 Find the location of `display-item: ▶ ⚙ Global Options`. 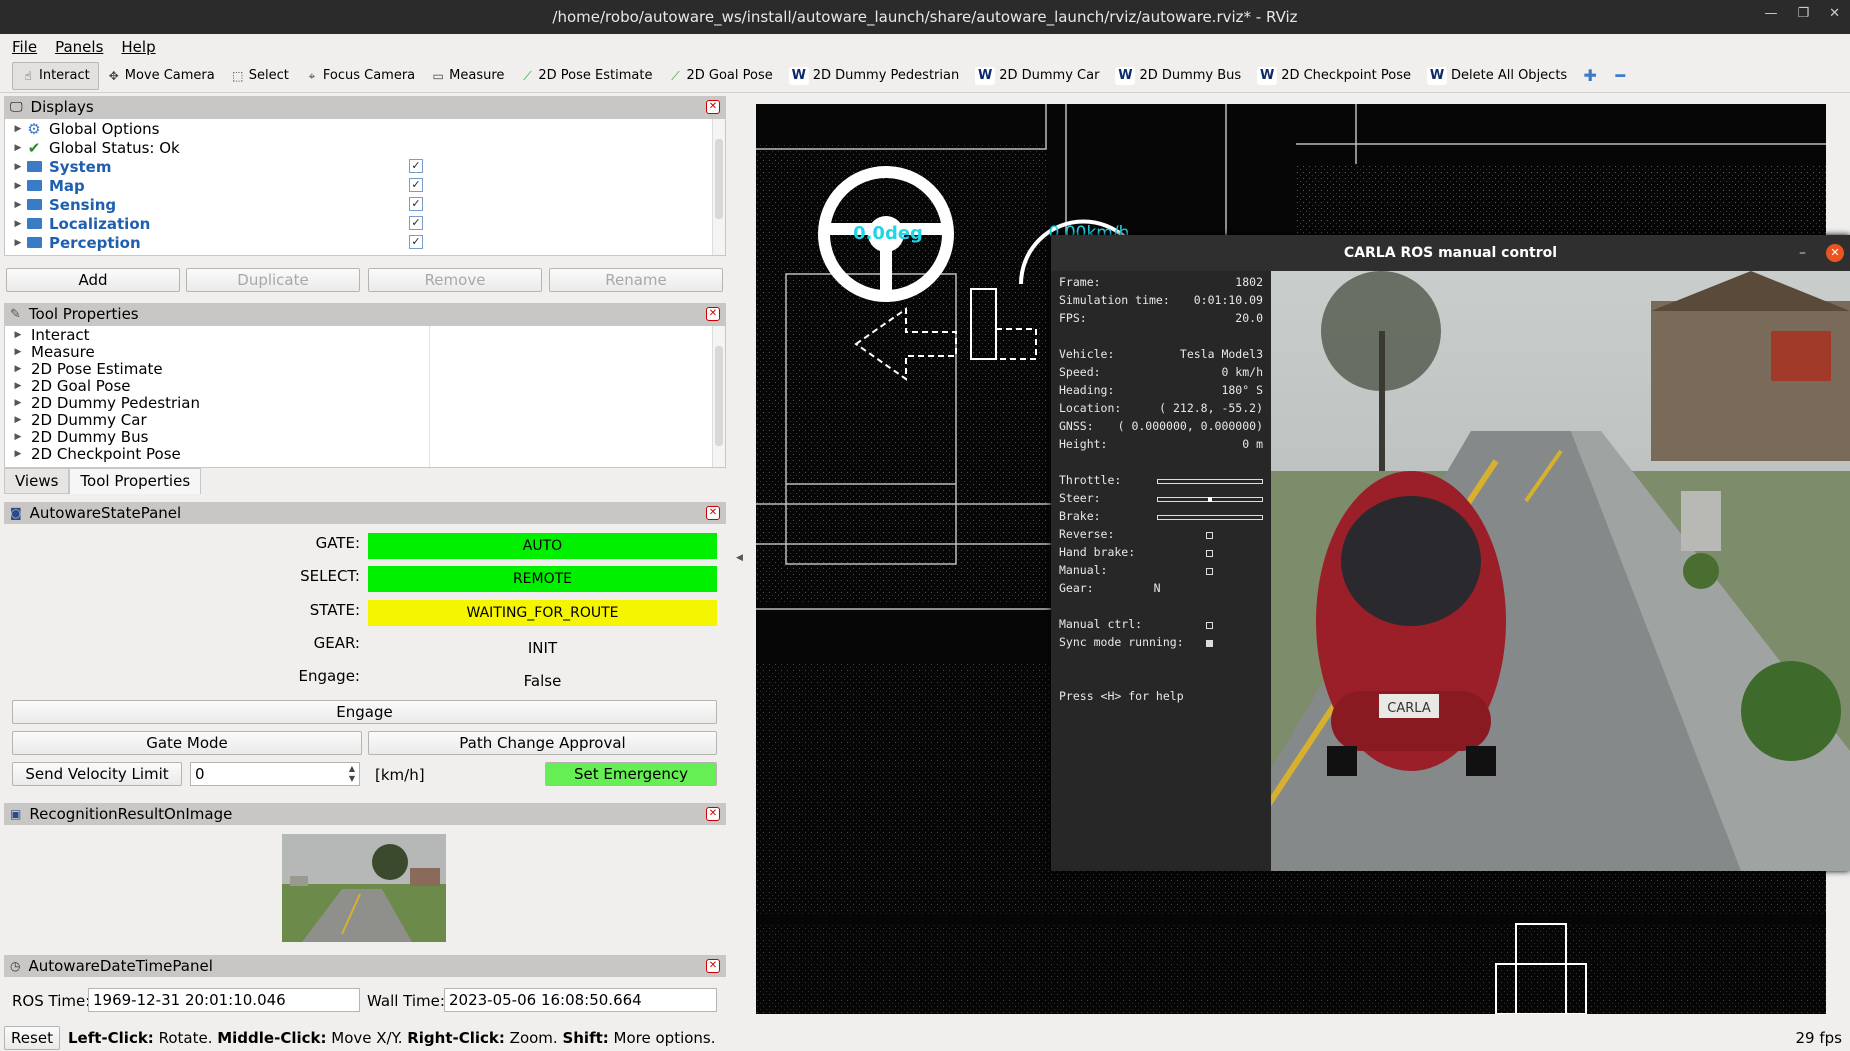

display-item: ▶ ⚙ Global Options is located at coordinates (365, 128).